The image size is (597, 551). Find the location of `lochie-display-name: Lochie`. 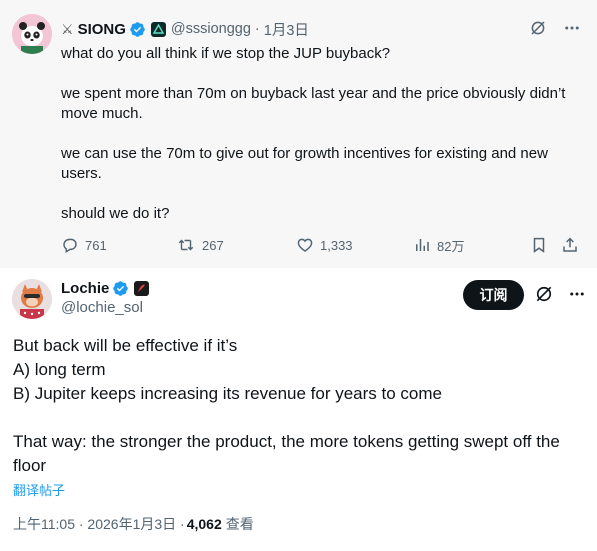

lochie-display-name: Lochie is located at coordinates (105, 288).